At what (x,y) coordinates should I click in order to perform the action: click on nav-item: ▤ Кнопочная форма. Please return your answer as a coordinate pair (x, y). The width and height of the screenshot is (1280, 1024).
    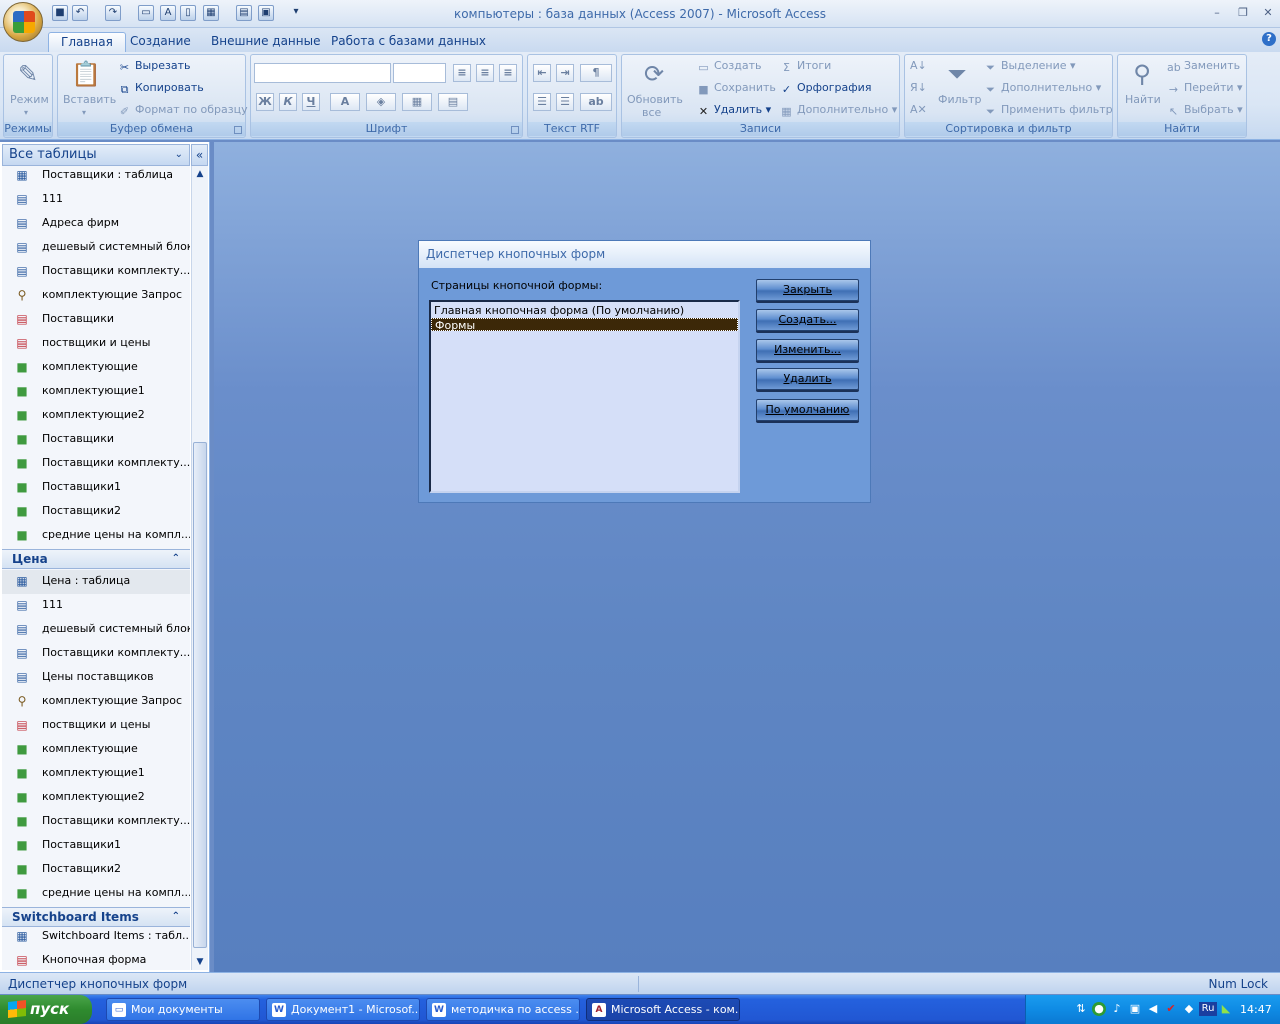
    Looking at the image, I should click on (96, 959).